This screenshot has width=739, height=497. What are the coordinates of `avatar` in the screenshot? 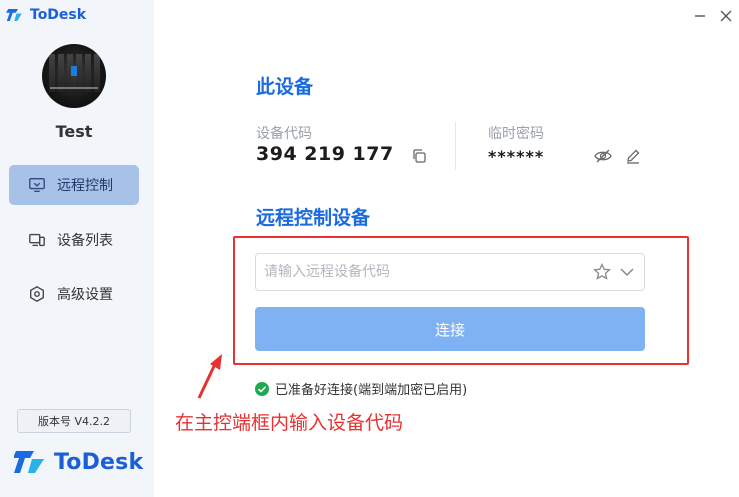 It's located at (74, 76).